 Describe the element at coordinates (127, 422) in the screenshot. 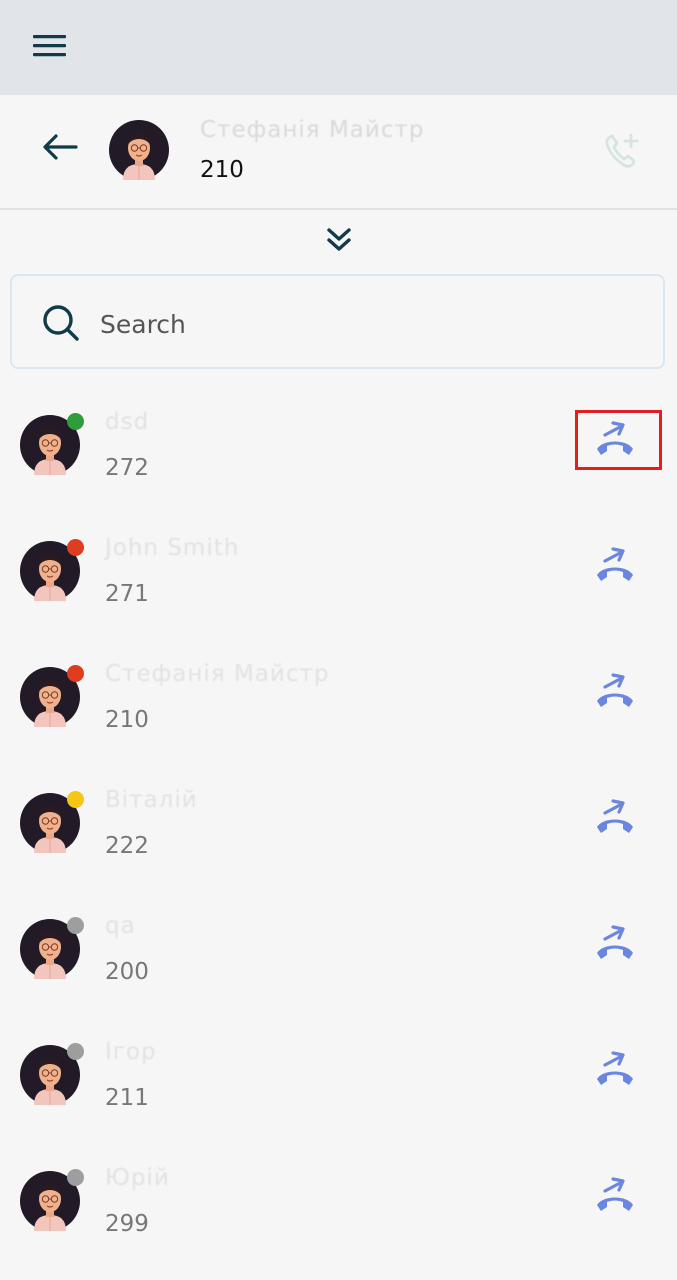

I see `contact-name: dsd` at that location.